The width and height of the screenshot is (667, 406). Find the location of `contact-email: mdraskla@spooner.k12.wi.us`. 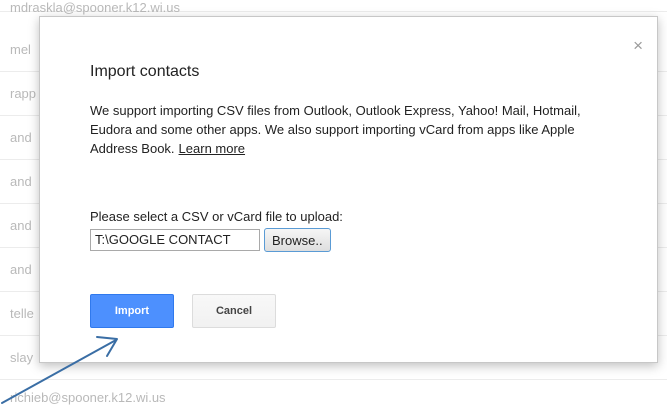

contact-email: mdraskla@spooner.k12.wi.us is located at coordinates (95, 7).